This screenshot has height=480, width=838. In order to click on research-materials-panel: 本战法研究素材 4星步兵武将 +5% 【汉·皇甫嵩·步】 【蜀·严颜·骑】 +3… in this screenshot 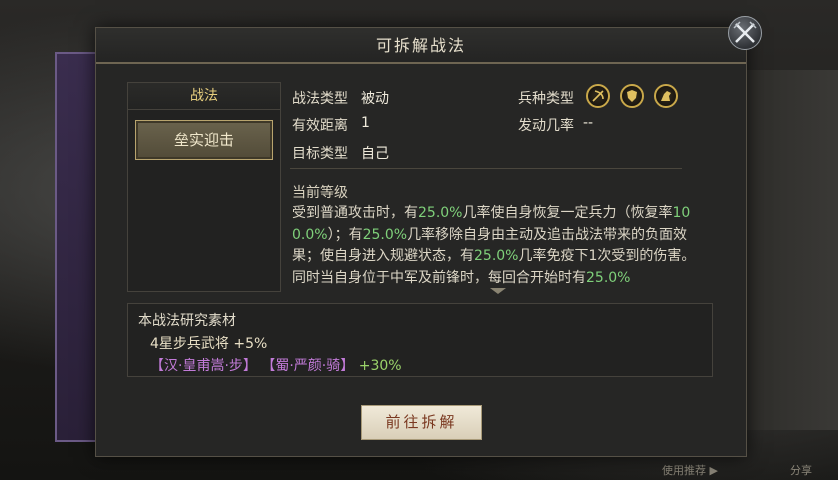, I will do `click(420, 340)`.